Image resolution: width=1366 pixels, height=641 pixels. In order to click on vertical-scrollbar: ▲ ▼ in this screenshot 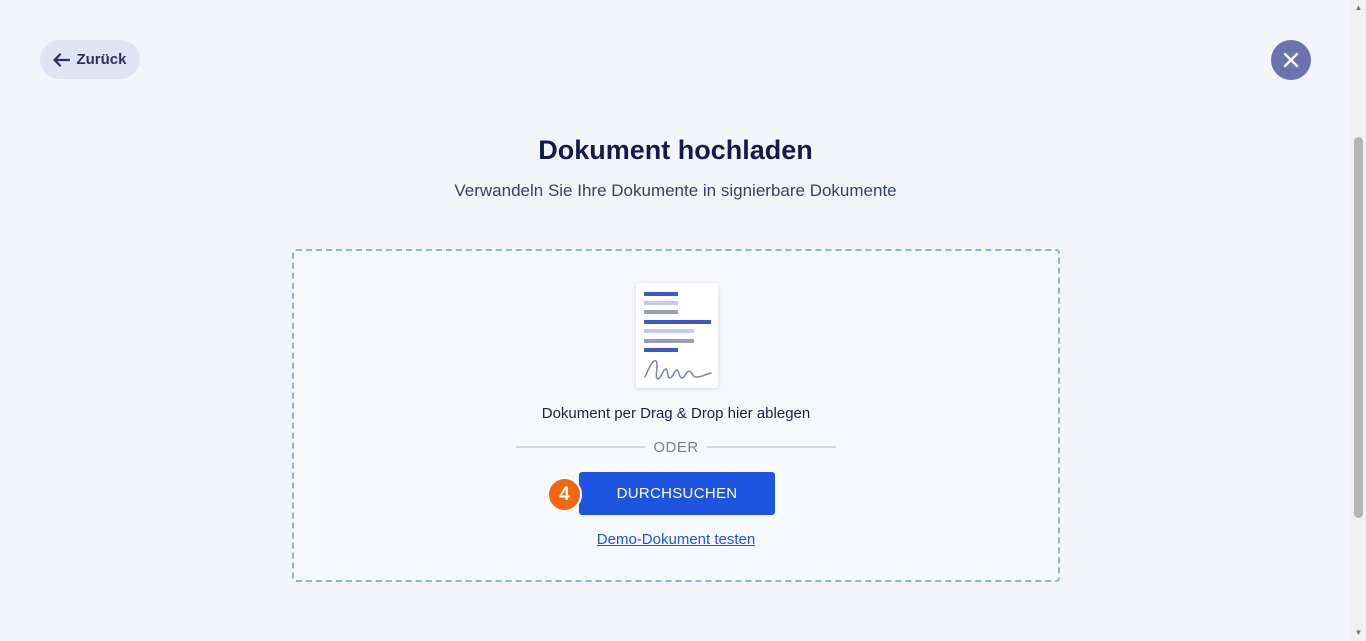, I will do `click(1358, 320)`.